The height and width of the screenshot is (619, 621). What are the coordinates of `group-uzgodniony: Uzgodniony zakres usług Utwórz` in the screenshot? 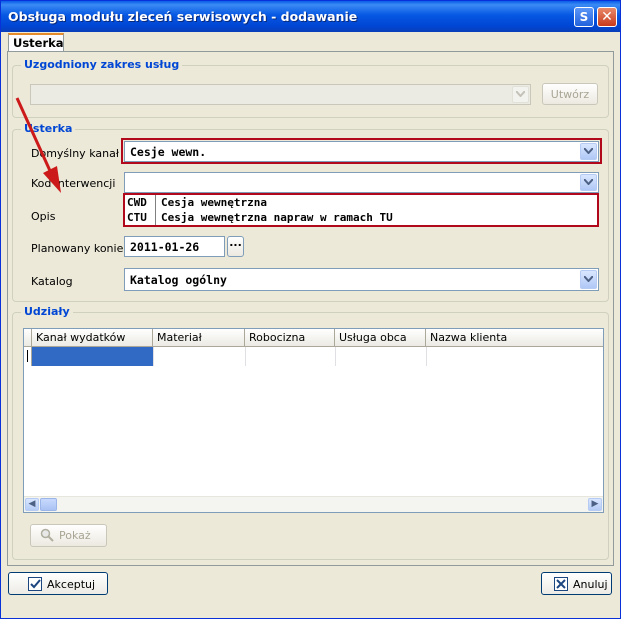 It's located at (310, 88).